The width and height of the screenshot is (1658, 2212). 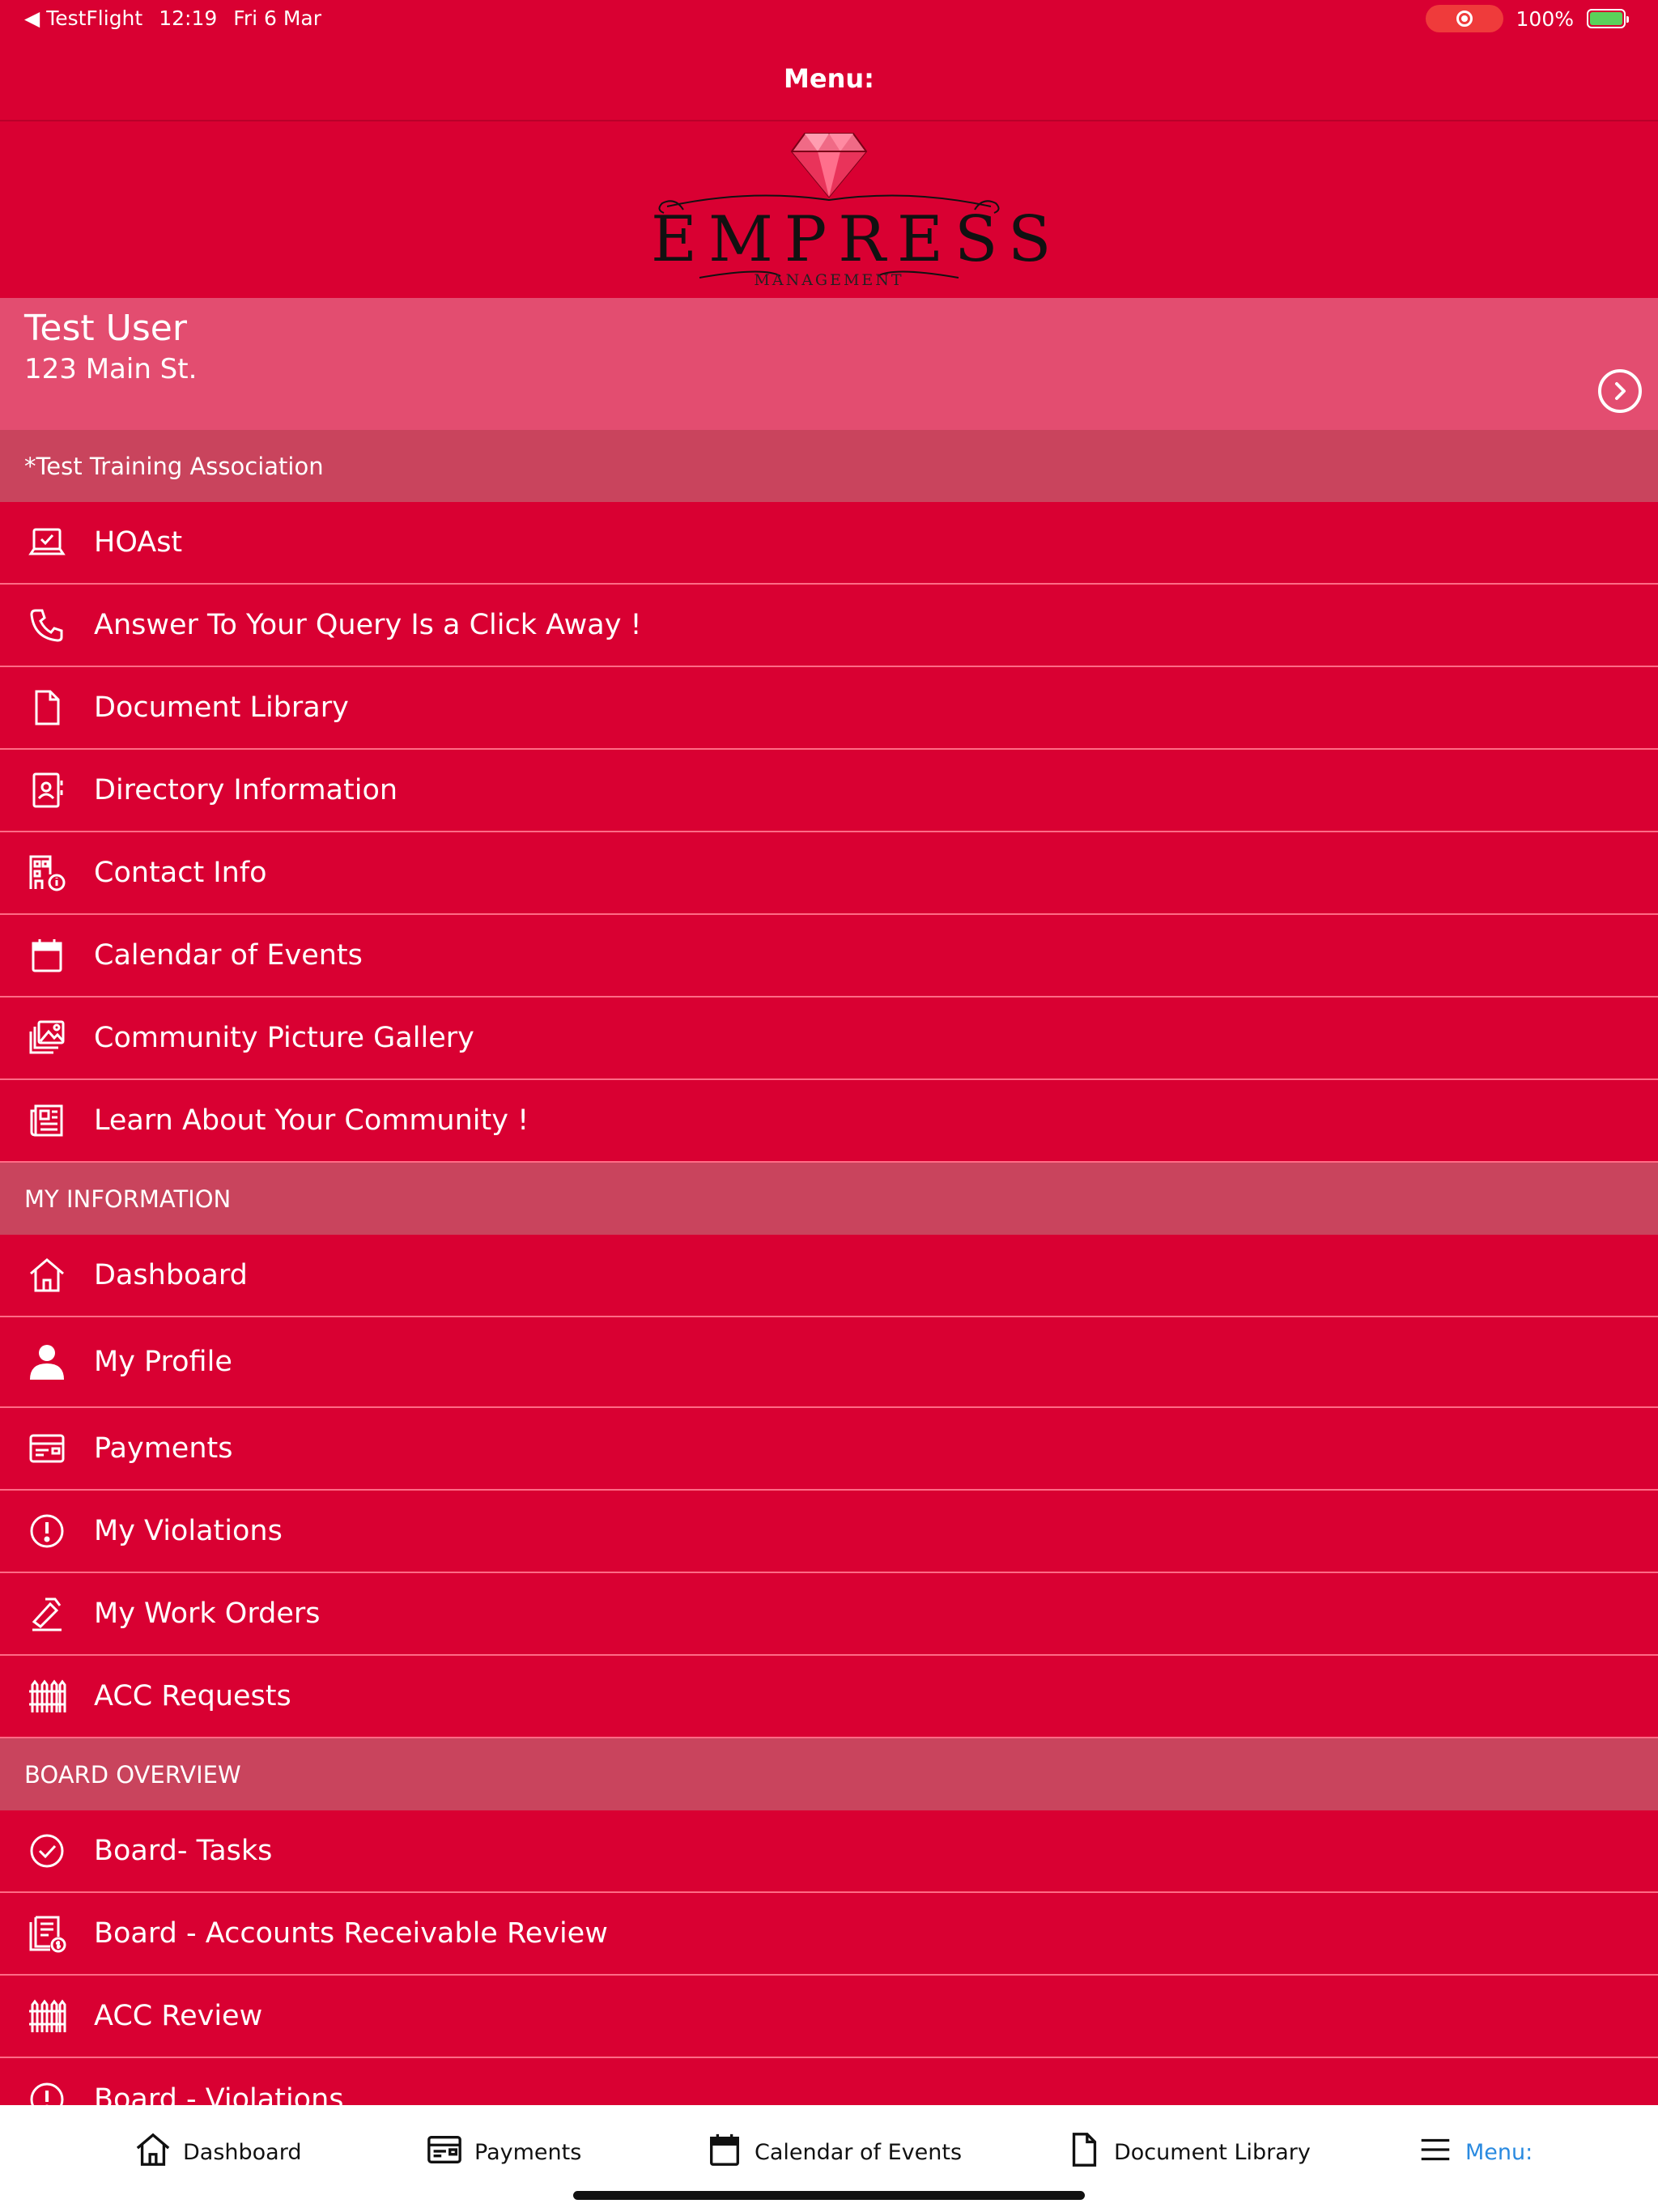 I want to click on logo-area: EMPRESS MANAGEMENT, so click(x=829, y=209).